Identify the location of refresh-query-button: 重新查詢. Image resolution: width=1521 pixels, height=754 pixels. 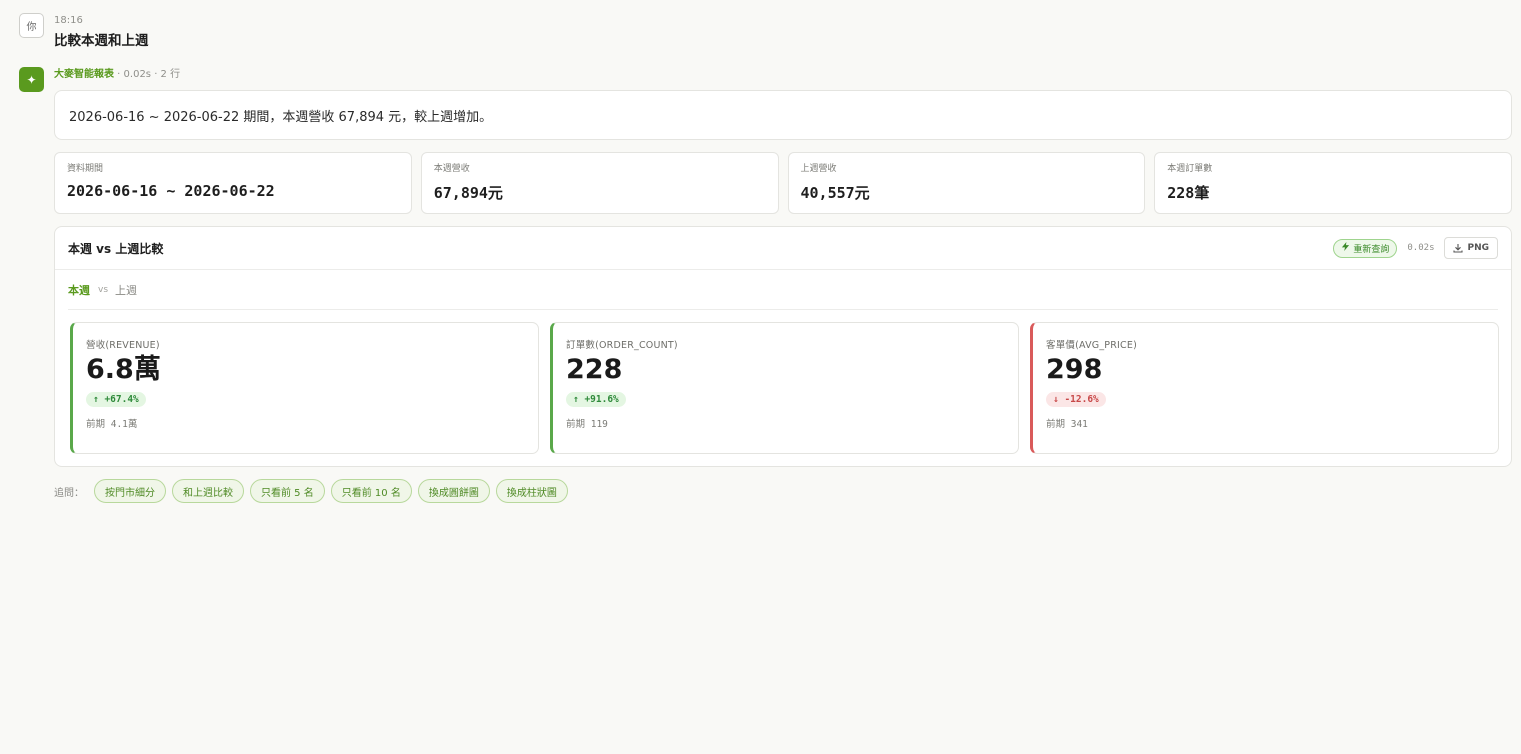
(1365, 248).